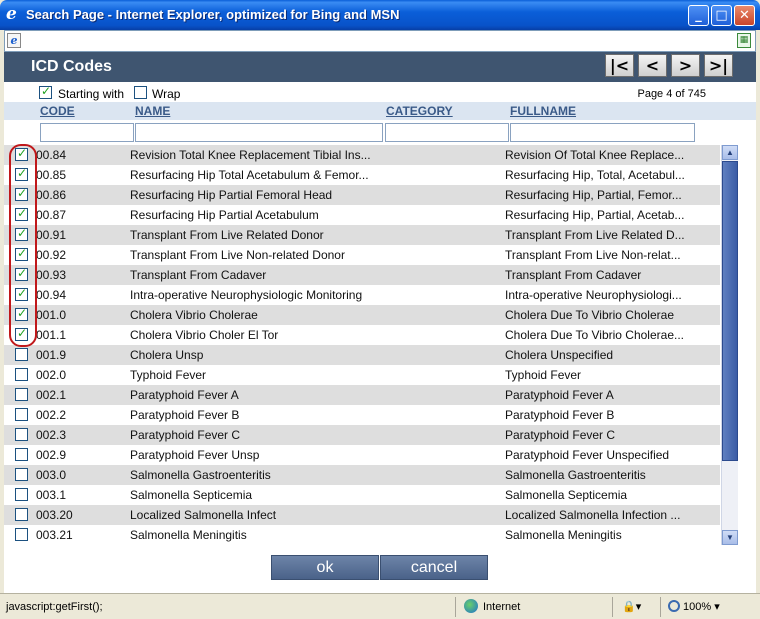 The width and height of the screenshot is (760, 619). I want to click on name-filter-input, so click(259, 132).